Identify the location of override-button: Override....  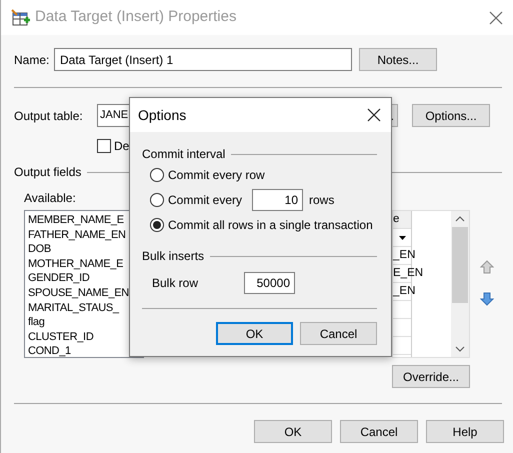
(431, 376).